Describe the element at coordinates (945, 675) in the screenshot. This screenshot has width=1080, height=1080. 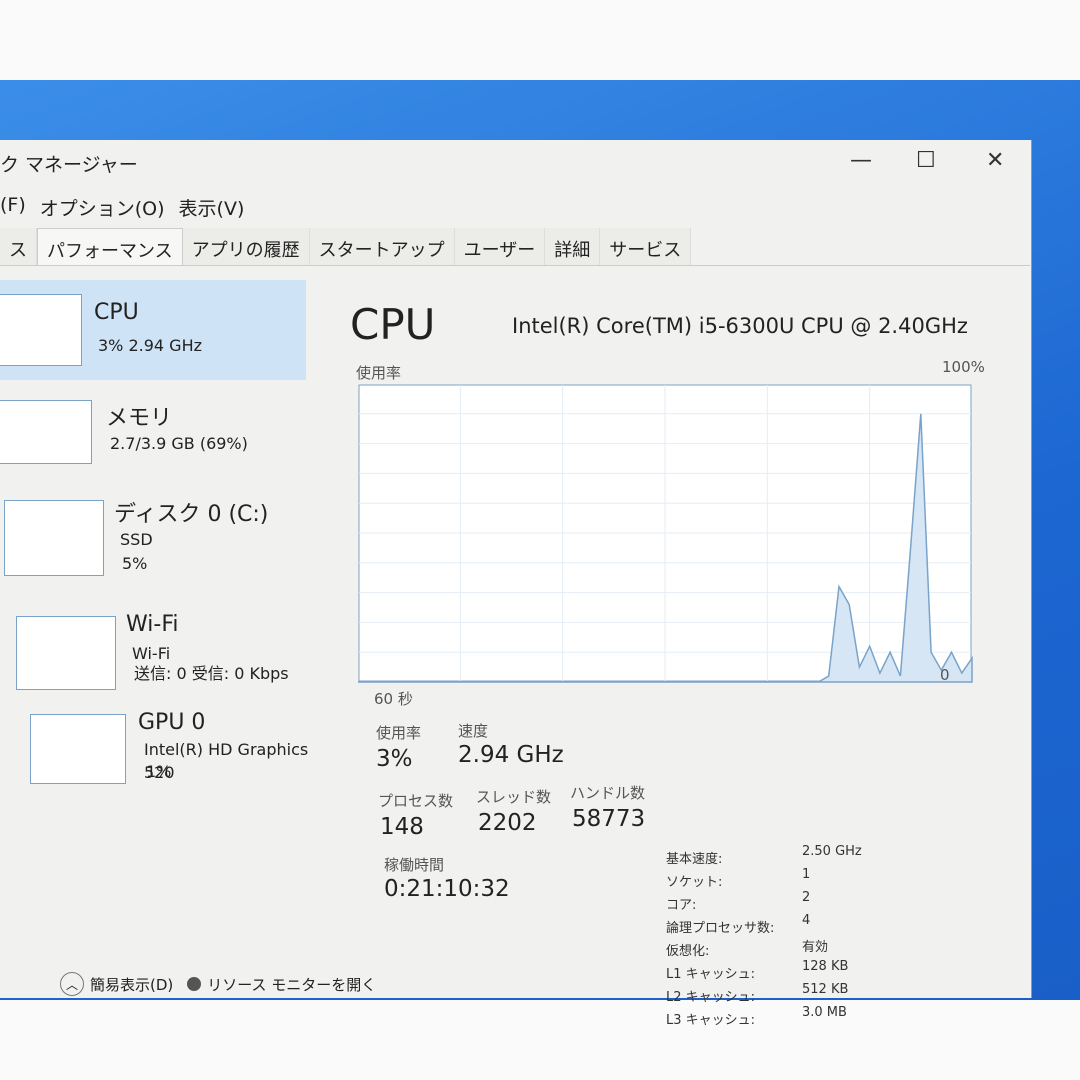
I see `graph-min-label: 0` at that location.